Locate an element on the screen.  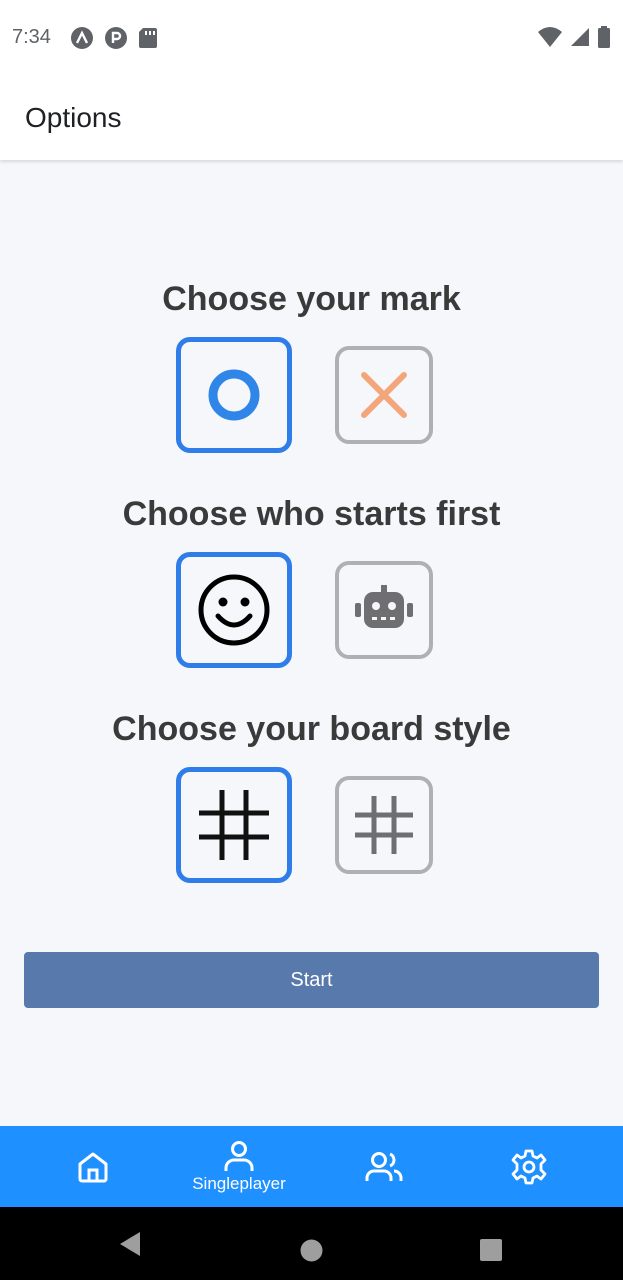
gear-icon is located at coordinates (529, 1166).